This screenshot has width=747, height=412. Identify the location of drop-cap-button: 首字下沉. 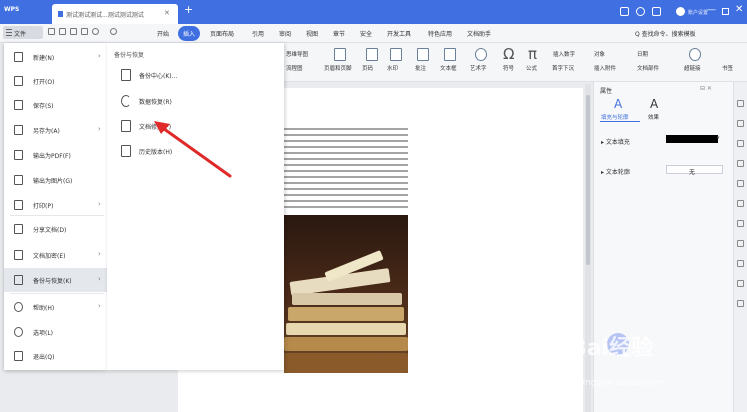
(563, 68).